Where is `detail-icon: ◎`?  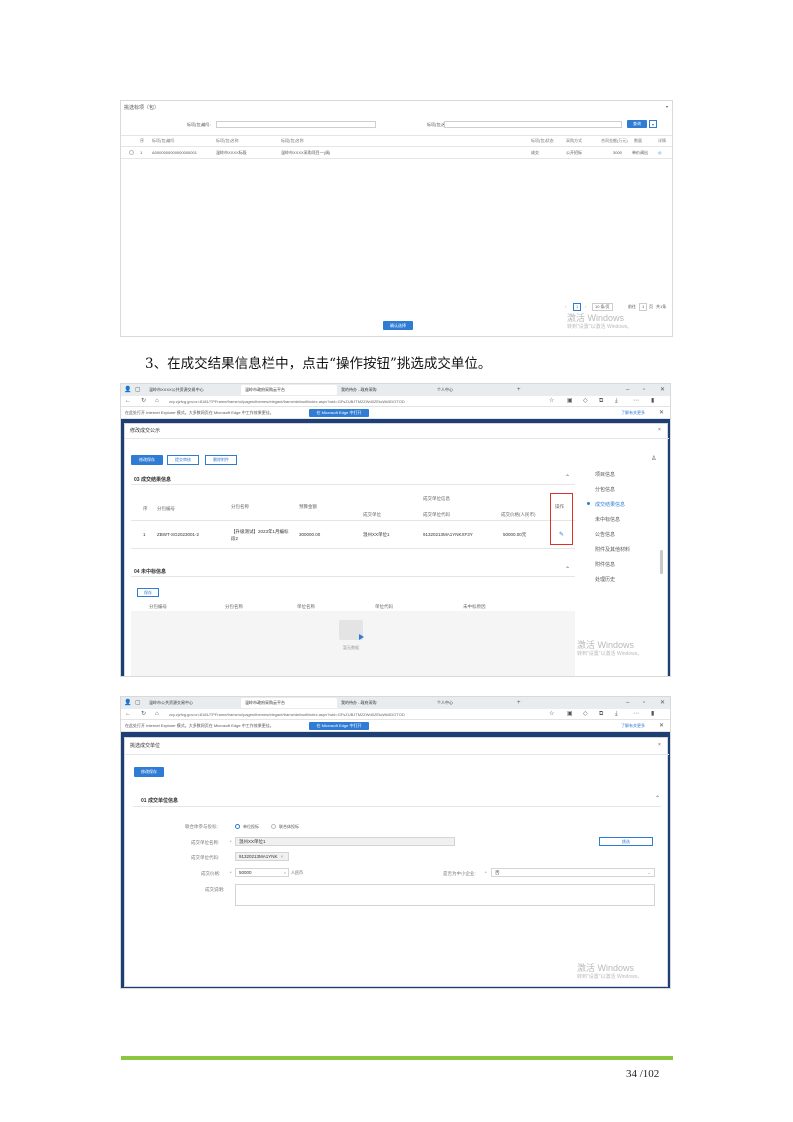
detail-icon: ◎ is located at coordinates (660, 153).